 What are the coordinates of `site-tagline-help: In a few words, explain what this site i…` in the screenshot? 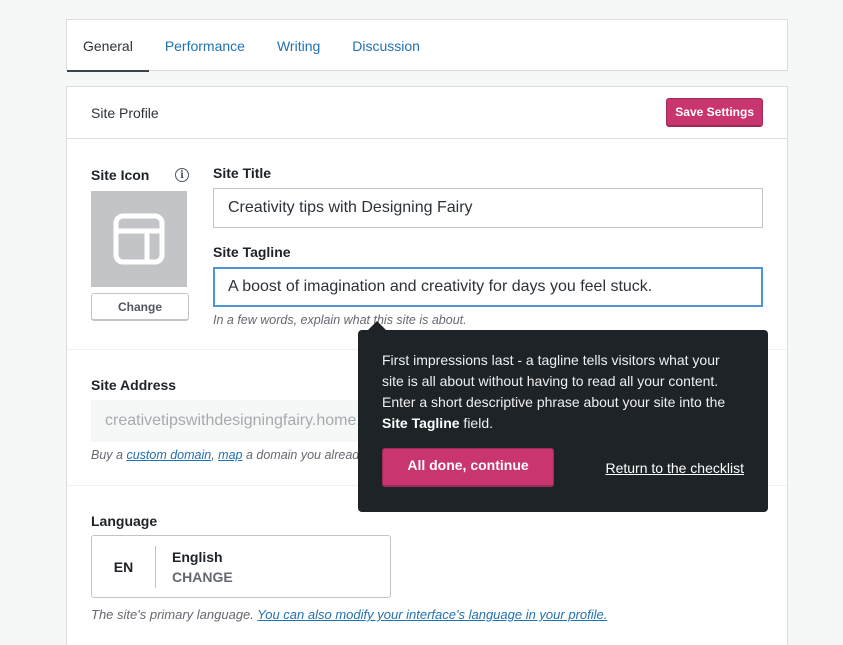 It's located at (340, 320).